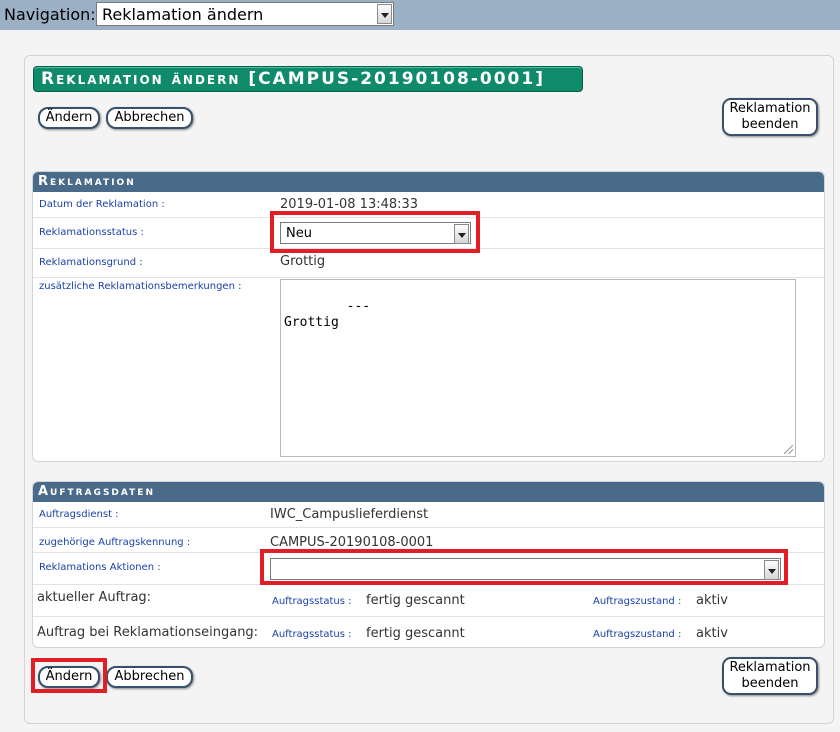  Describe the element at coordinates (712, 600) in the screenshot. I see `current-order-state-value: aktiv` at that location.